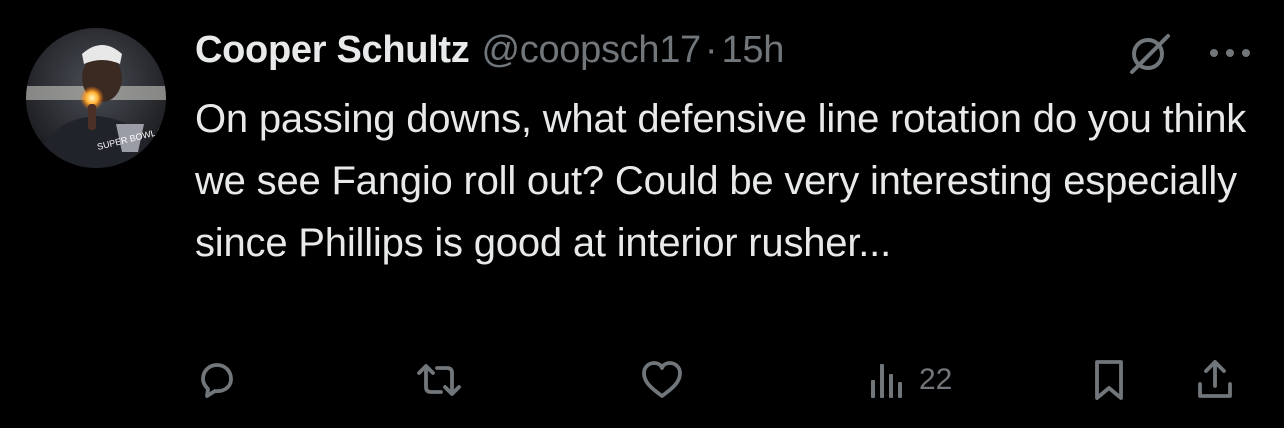 The image size is (1284, 428). I want to click on grok-icon, so click(1149, 53).